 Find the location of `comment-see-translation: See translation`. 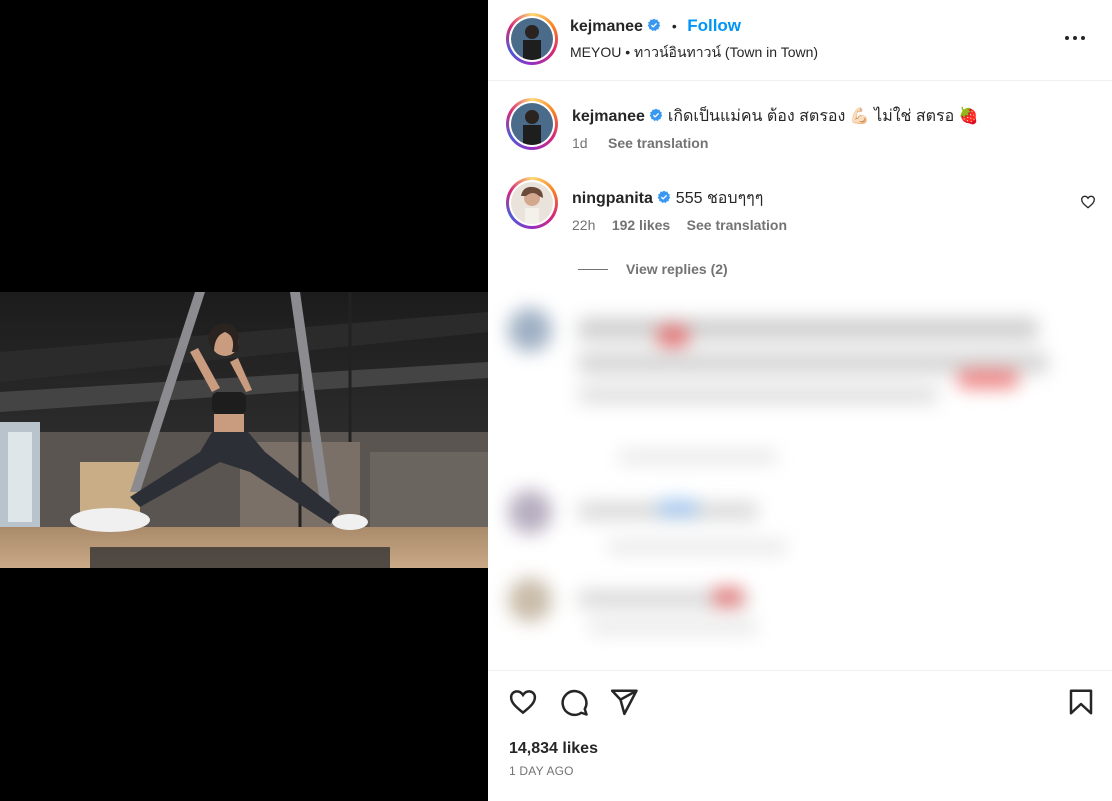

comment-see-translation: See translation is located at coordinates (737, 225).